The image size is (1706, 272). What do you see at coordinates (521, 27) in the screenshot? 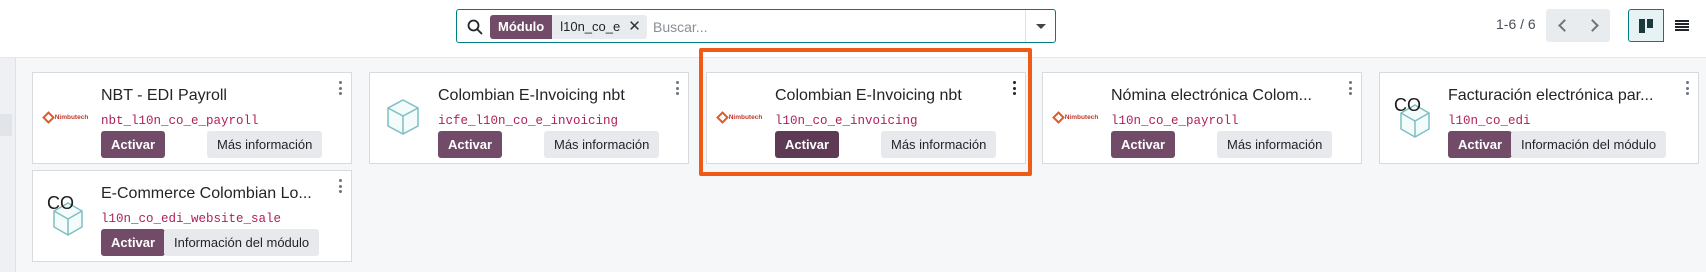
I see `facet-name: Módulo` at bounding box center [521, 27].